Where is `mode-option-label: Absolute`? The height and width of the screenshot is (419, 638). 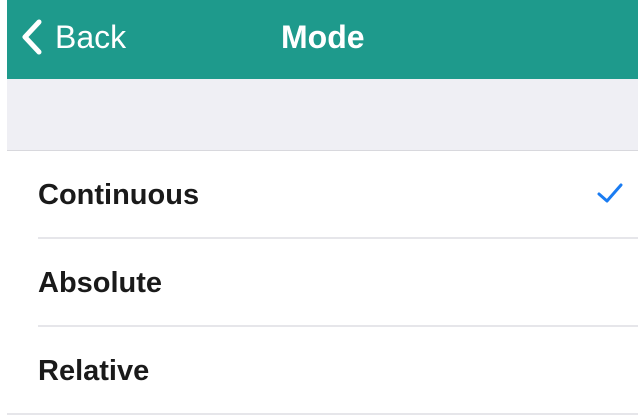
mode-option-label: Absolute is located at coordinates (100, 283).